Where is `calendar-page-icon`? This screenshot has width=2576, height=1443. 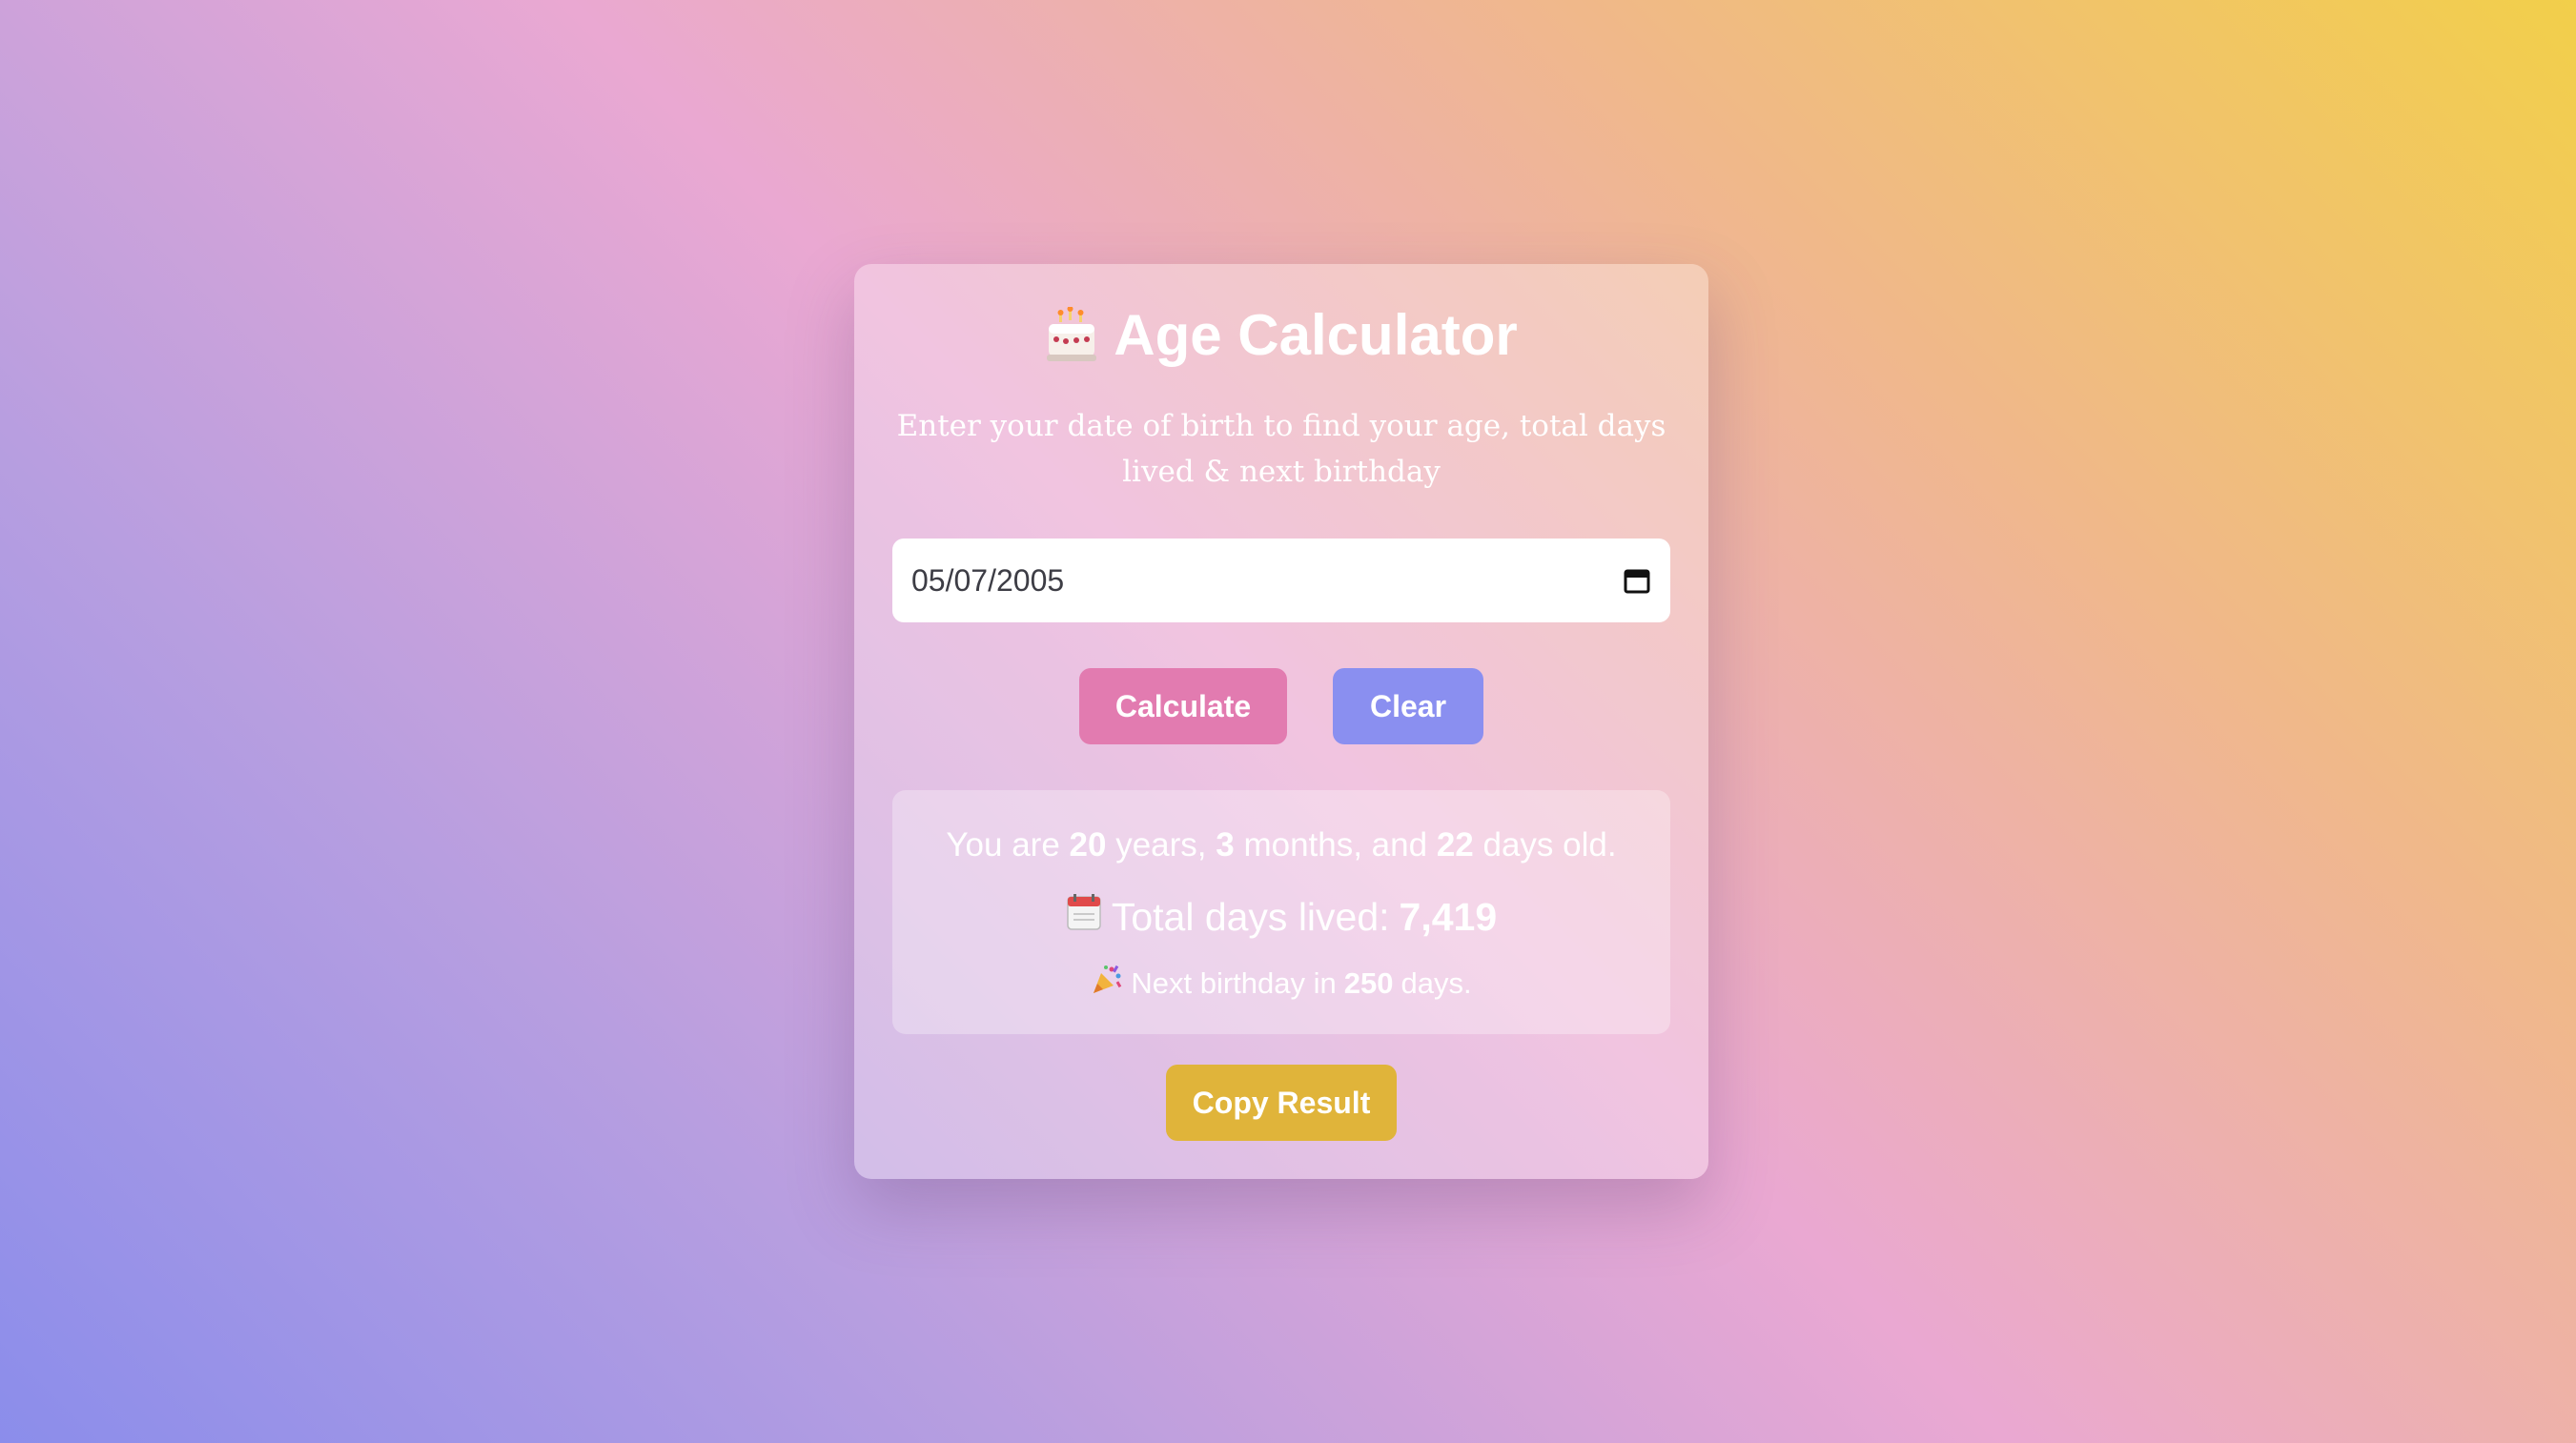
calendar-page-icon is located at coordinates (1084, 917).